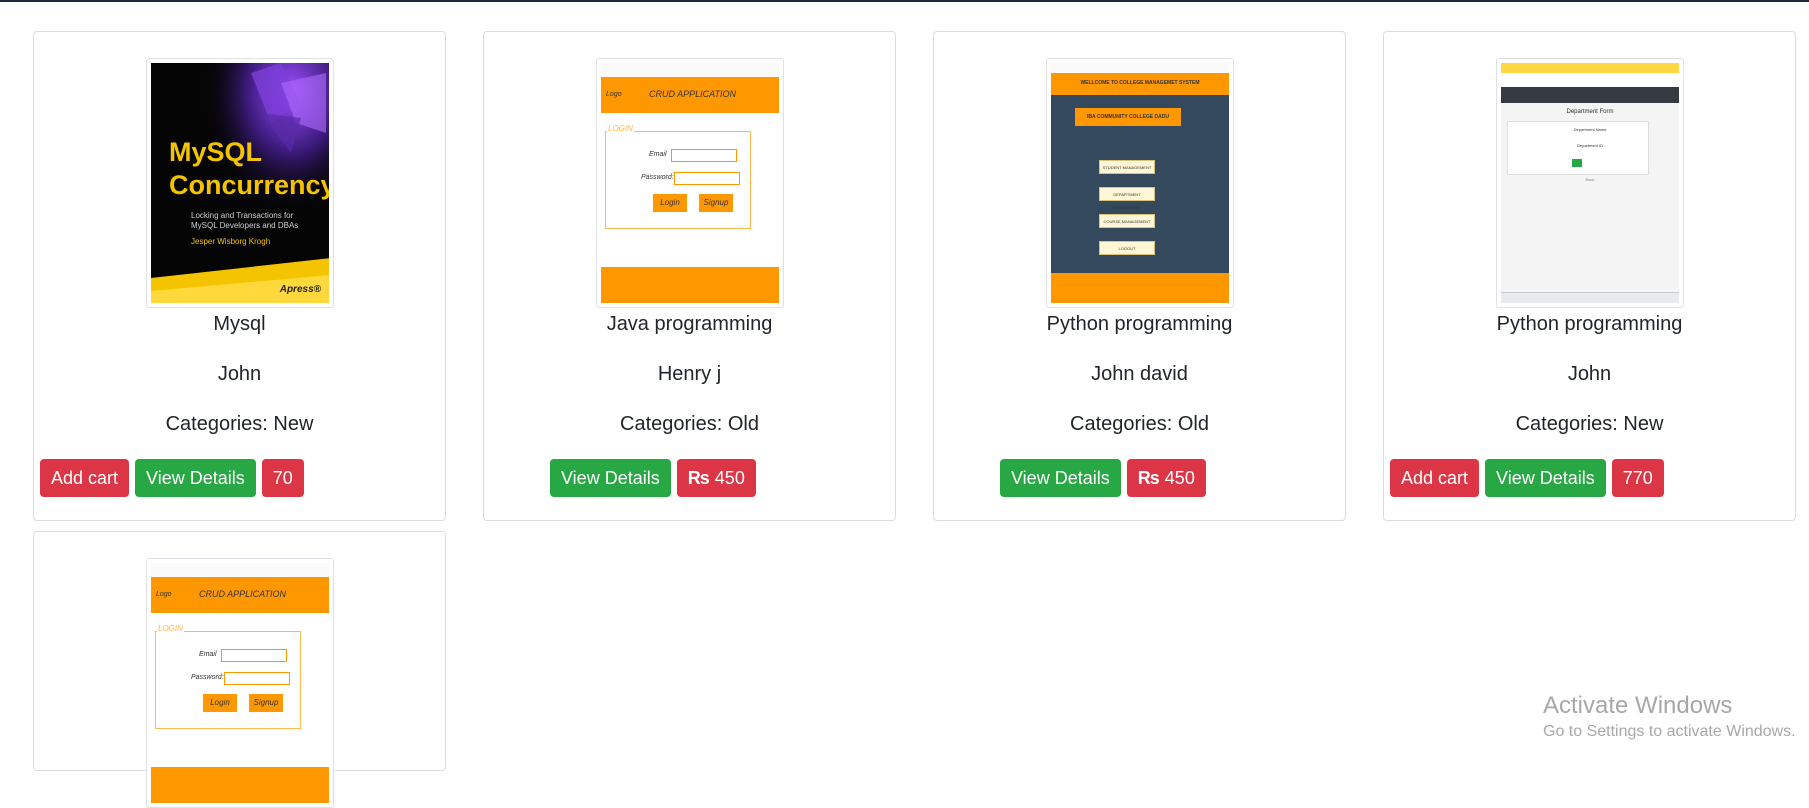 Image resolution: width=1809 pixels, height=808 pixels. What do you see at coordinates (1577, 163) in the screenshot?
I see `submit-button` at bounding box center [1577, 163].